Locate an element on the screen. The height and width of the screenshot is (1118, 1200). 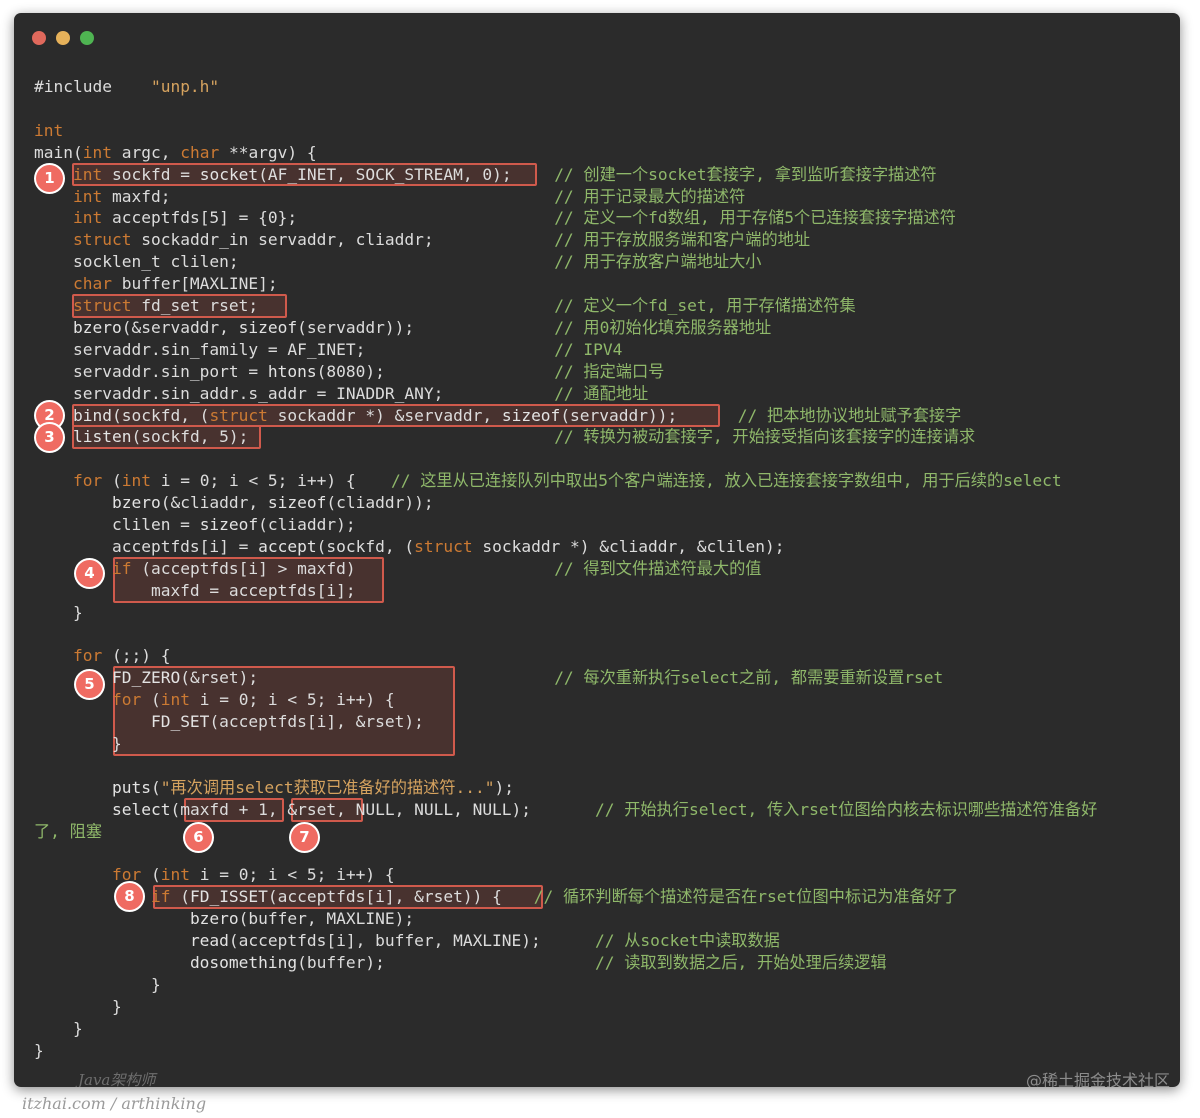
code-line: bzero(&servaddr, sizeof(servaddr)); is located at coordinates (243, 327).